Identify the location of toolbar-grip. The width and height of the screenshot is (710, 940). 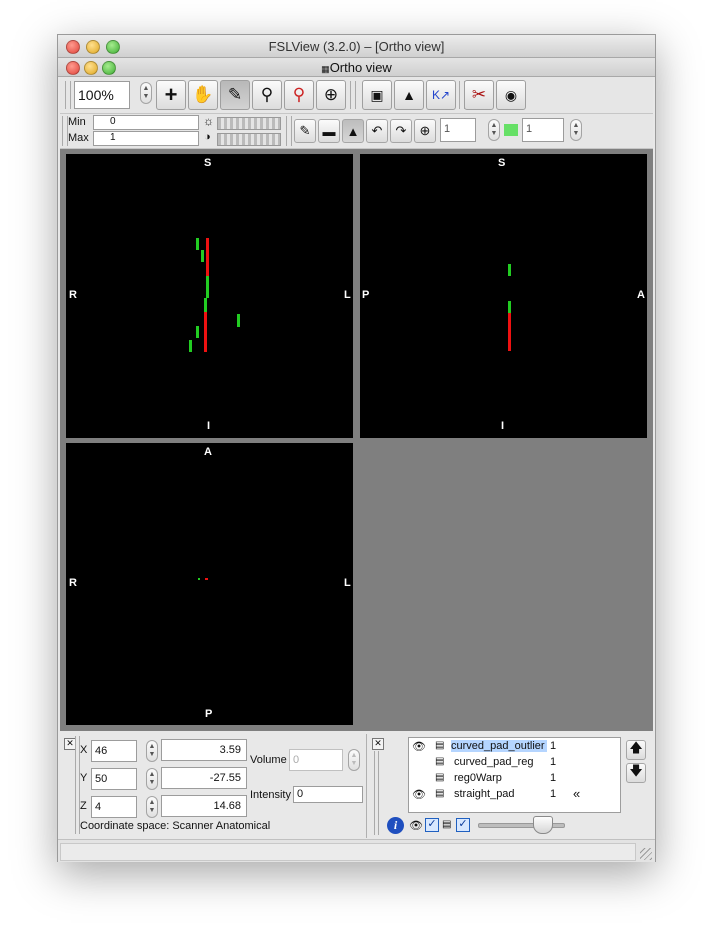
(68, 95).